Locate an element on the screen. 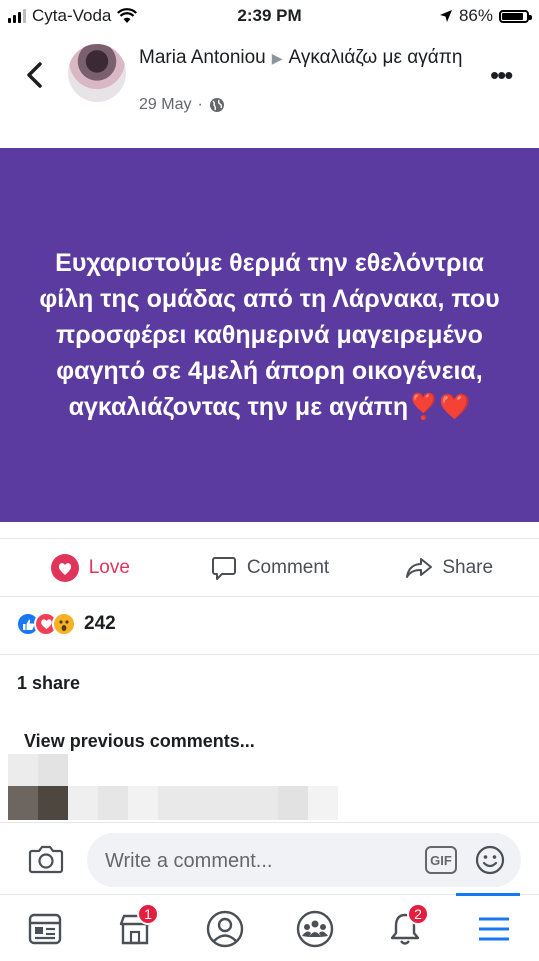 This screenshot has width=539, height=961. comment-composer: GIF is located at coordinates (269, 858).